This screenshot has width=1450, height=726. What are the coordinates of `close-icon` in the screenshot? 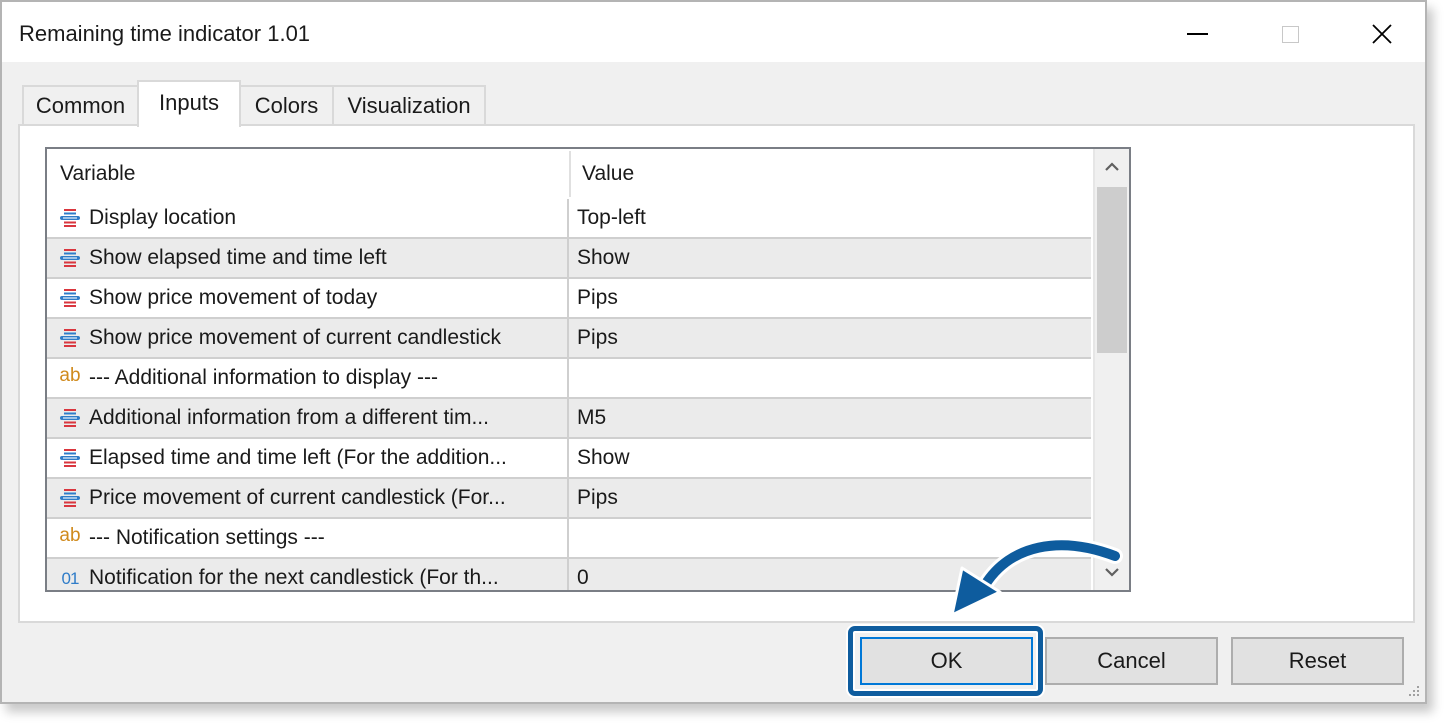 It's located at (1382, 34).